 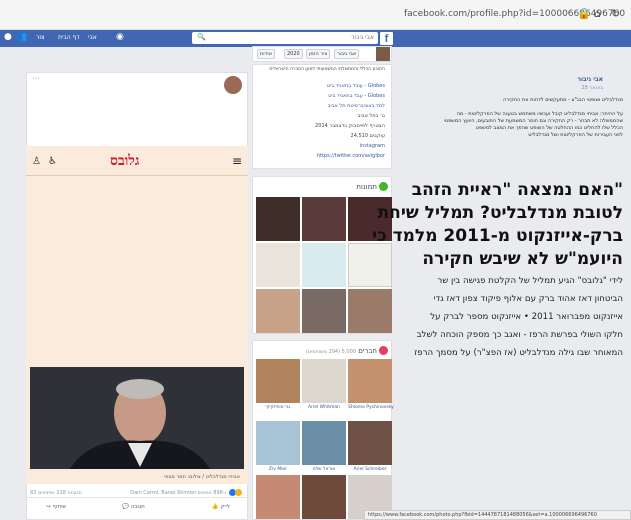 I want to click on share-label: שיתוף, so click(x=59, y=507).